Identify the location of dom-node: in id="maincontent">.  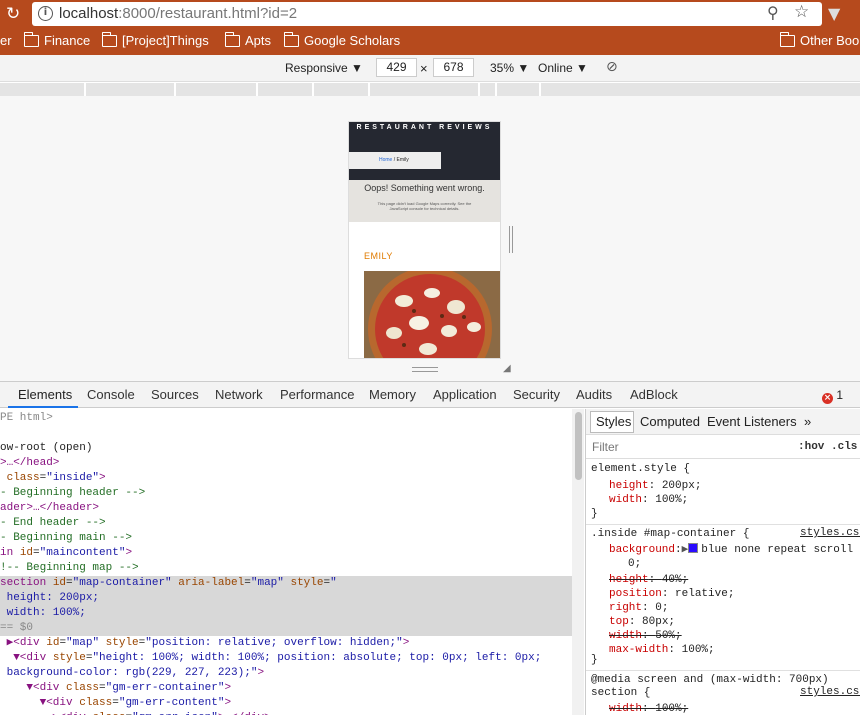
(286, 553).